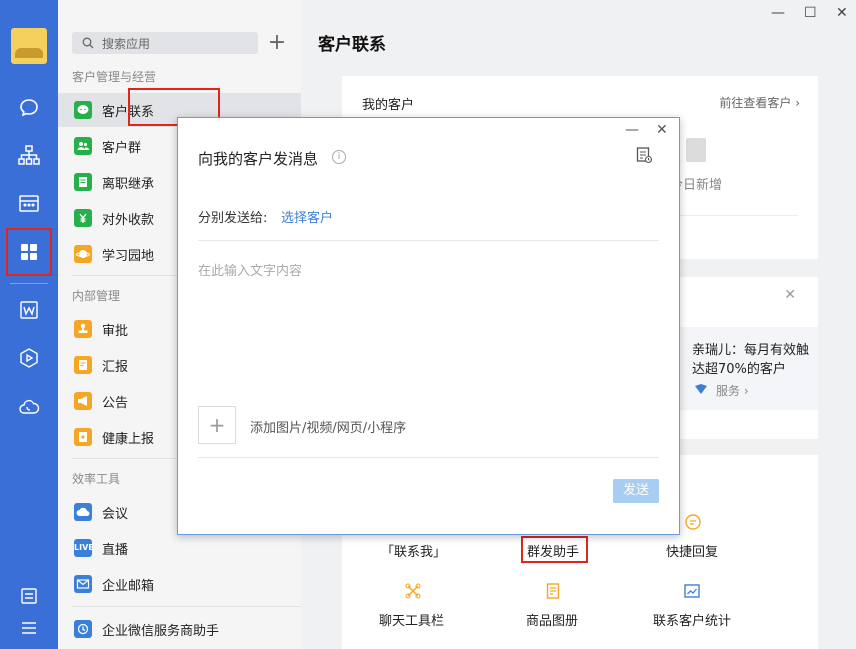  I want to click on minimize-icon: —, so click(778, 13).